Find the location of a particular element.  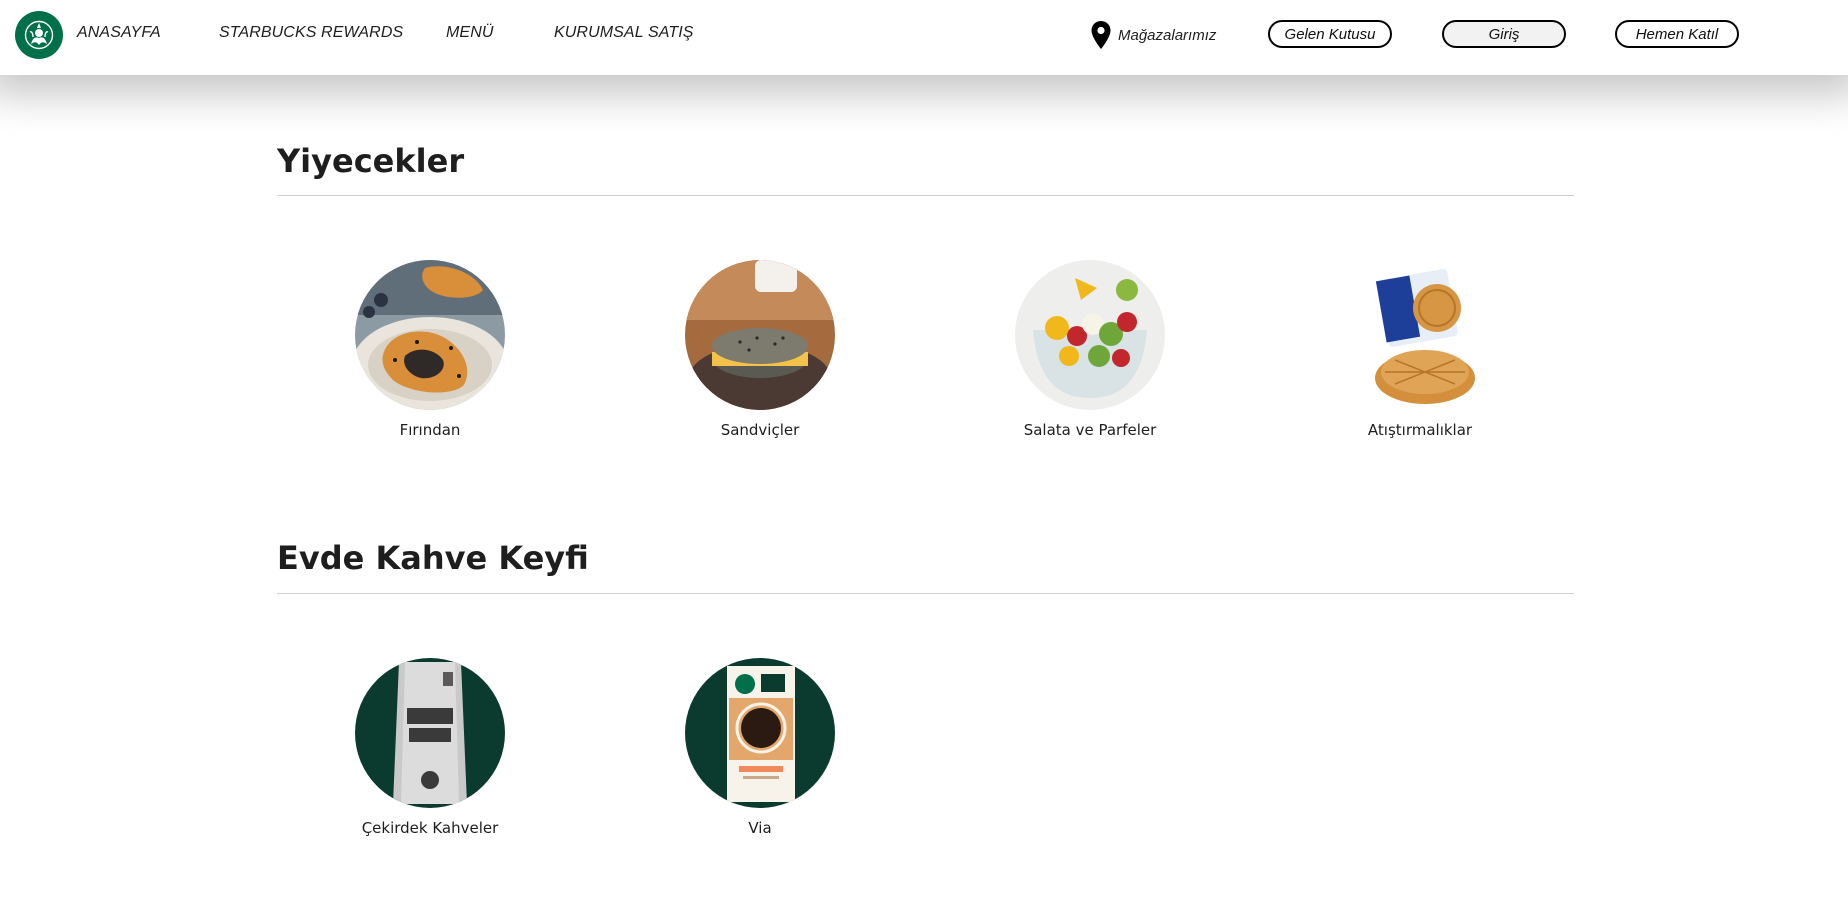

map-pin-icon is located at coordinates (1101, 35).